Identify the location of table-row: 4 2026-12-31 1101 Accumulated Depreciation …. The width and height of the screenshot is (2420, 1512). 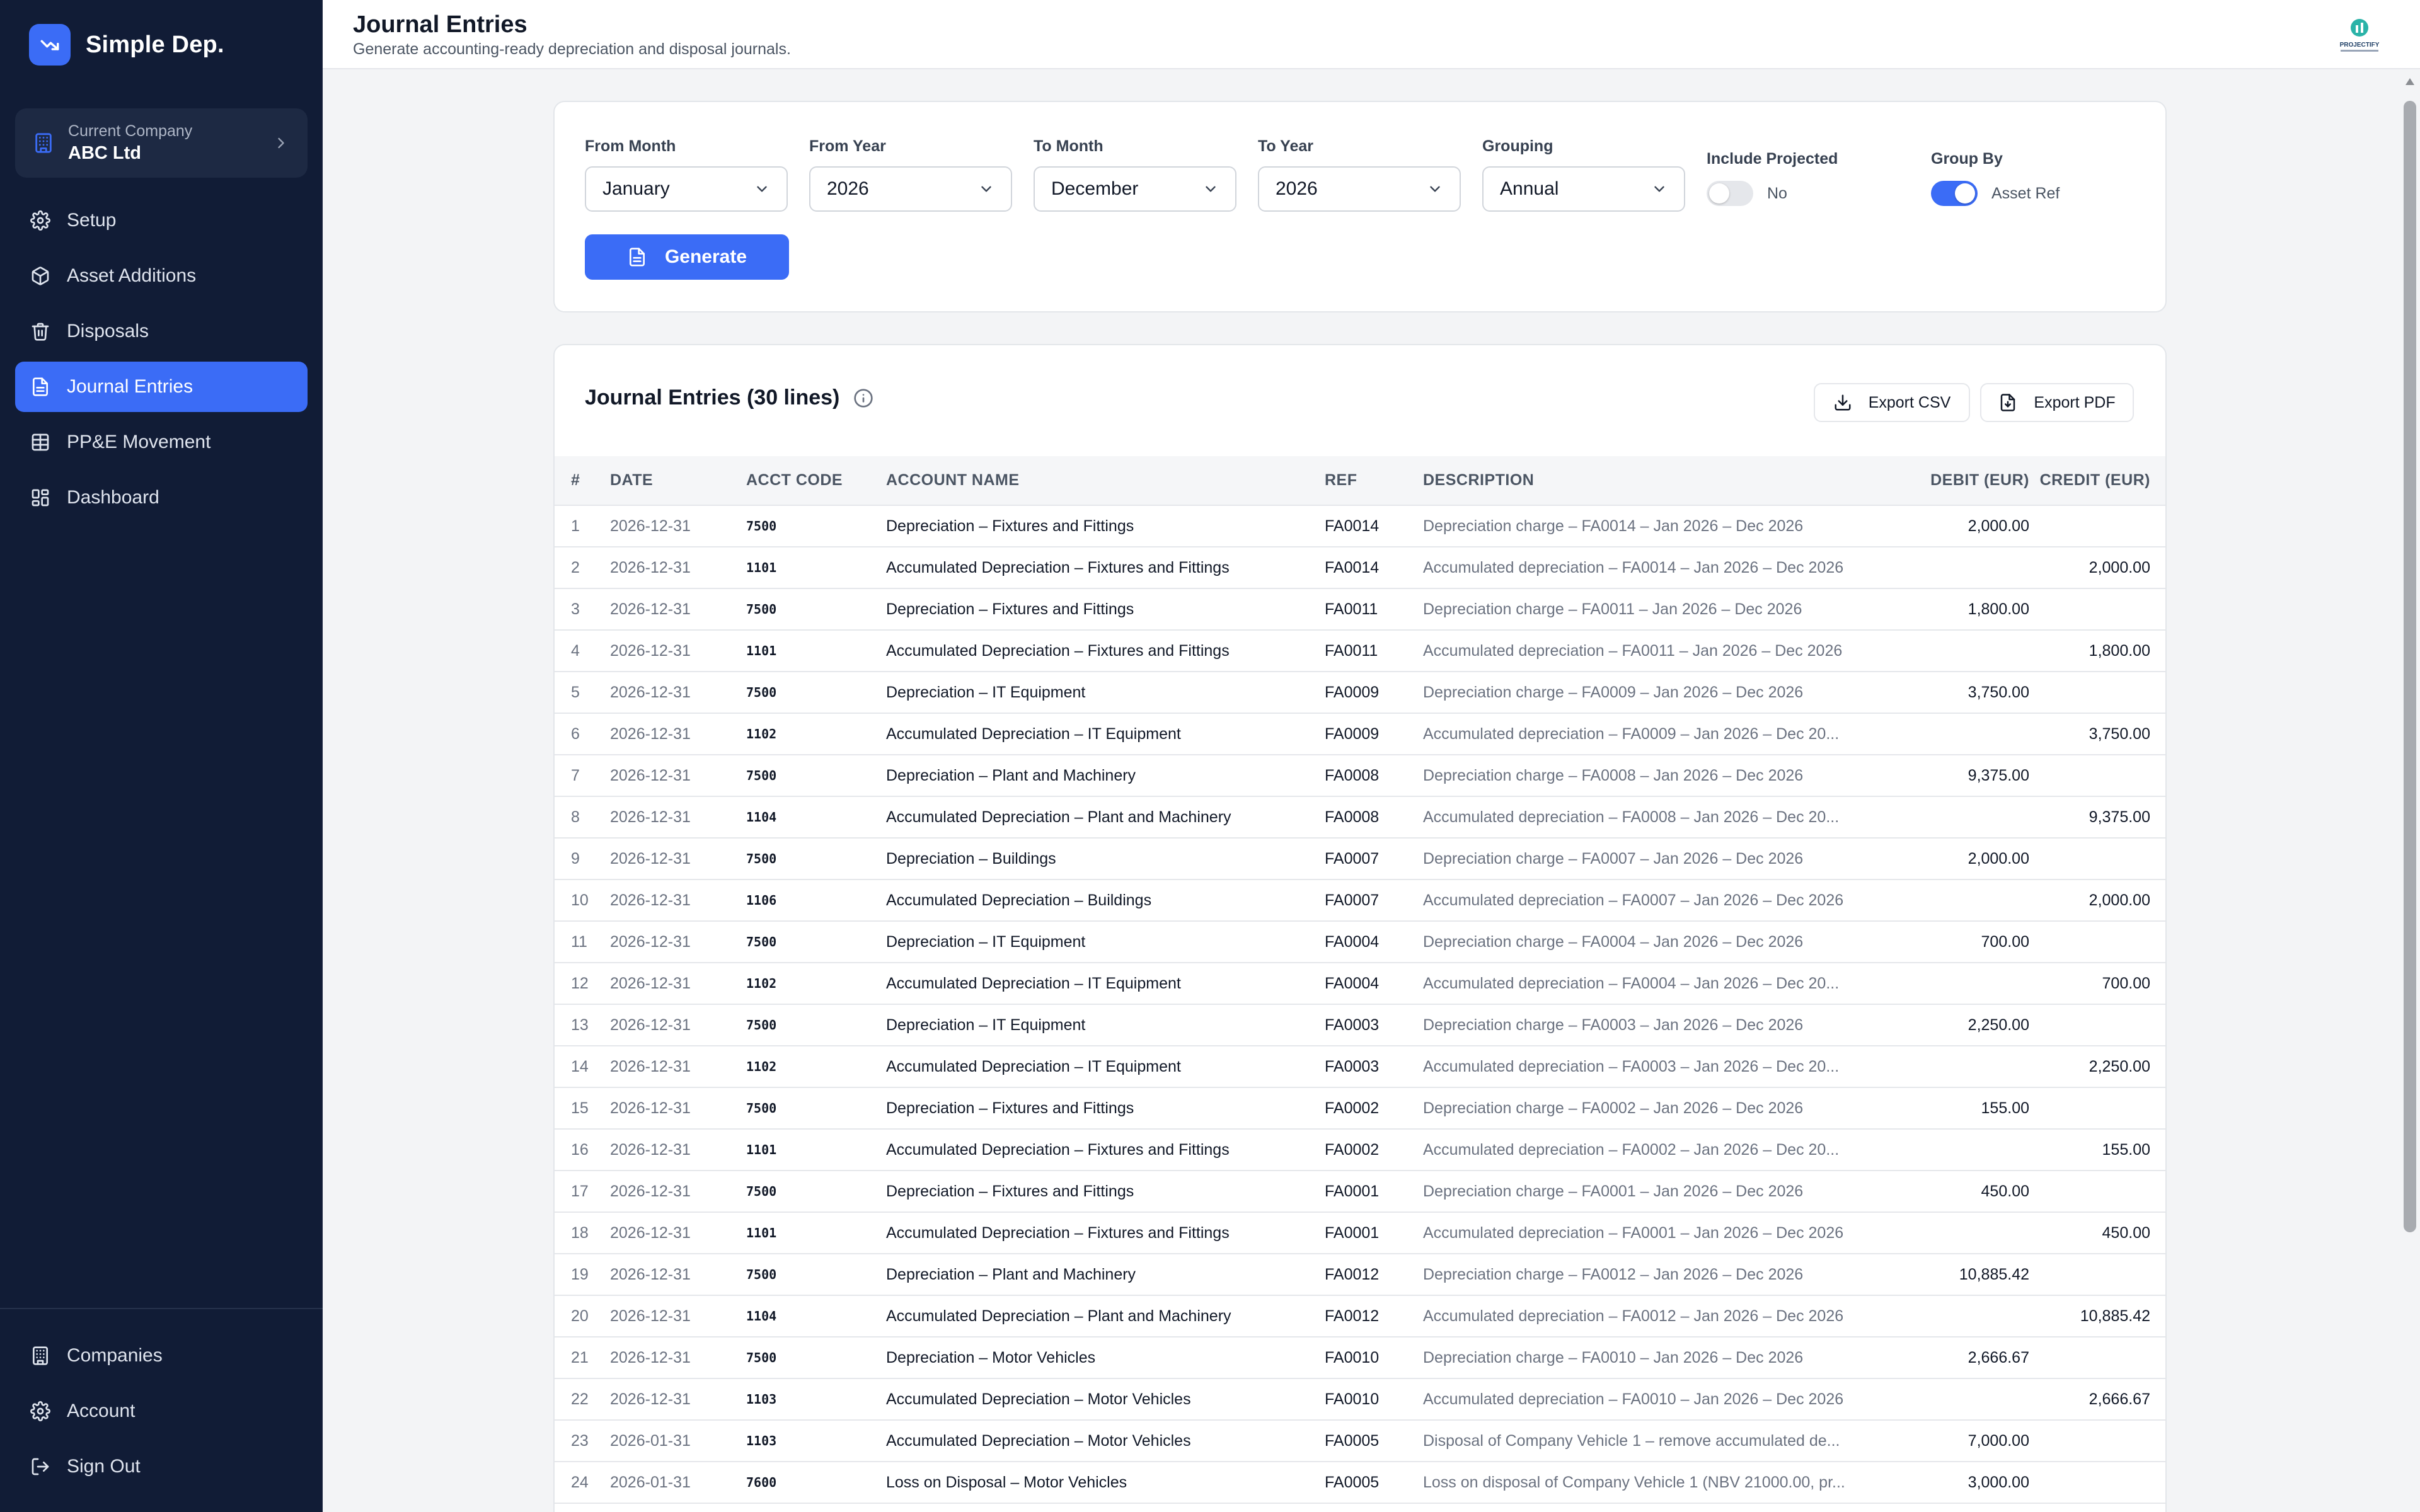
(1360, 651).